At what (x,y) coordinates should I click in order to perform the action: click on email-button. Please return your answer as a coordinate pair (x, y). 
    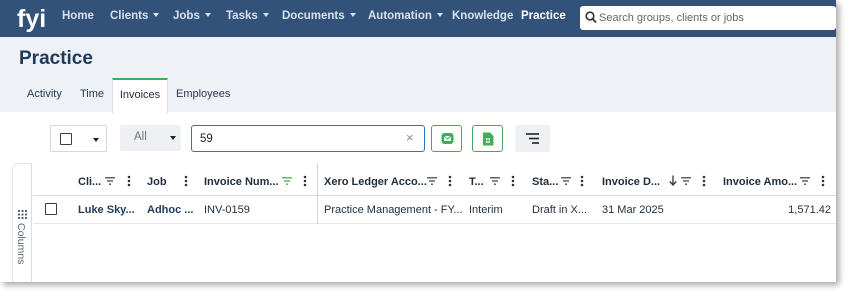
    Looking at the image, I should click on (446, 138).